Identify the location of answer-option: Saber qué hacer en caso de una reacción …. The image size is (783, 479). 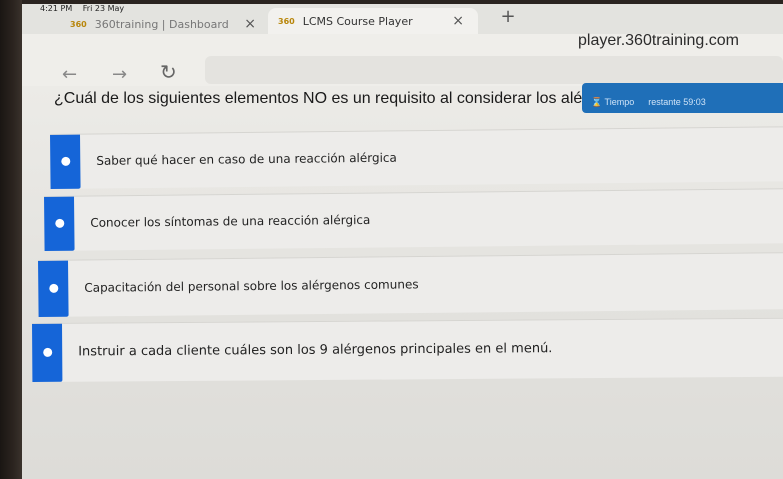
(416, 157).